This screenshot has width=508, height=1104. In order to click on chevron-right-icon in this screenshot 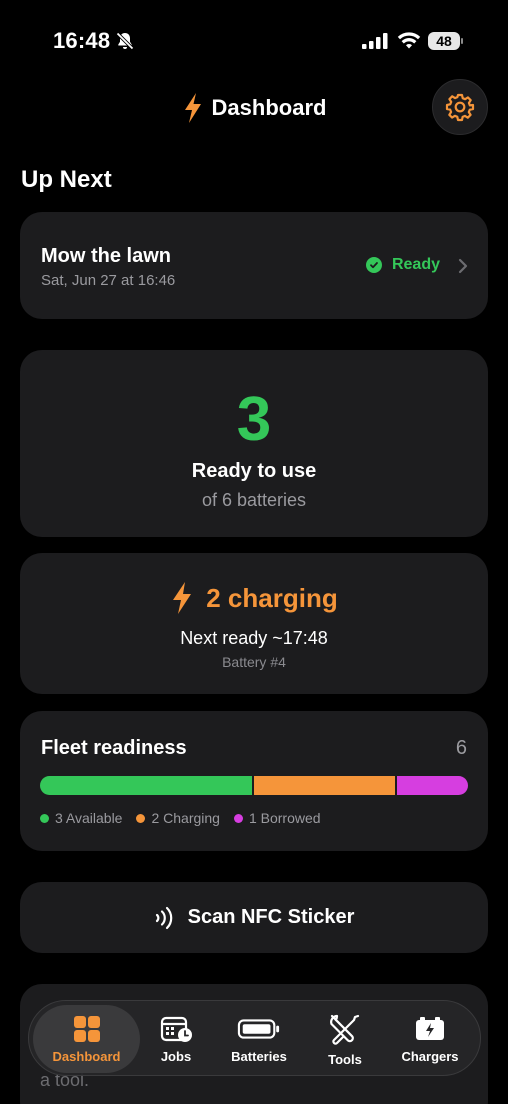, I will do `click(463, 266)`.